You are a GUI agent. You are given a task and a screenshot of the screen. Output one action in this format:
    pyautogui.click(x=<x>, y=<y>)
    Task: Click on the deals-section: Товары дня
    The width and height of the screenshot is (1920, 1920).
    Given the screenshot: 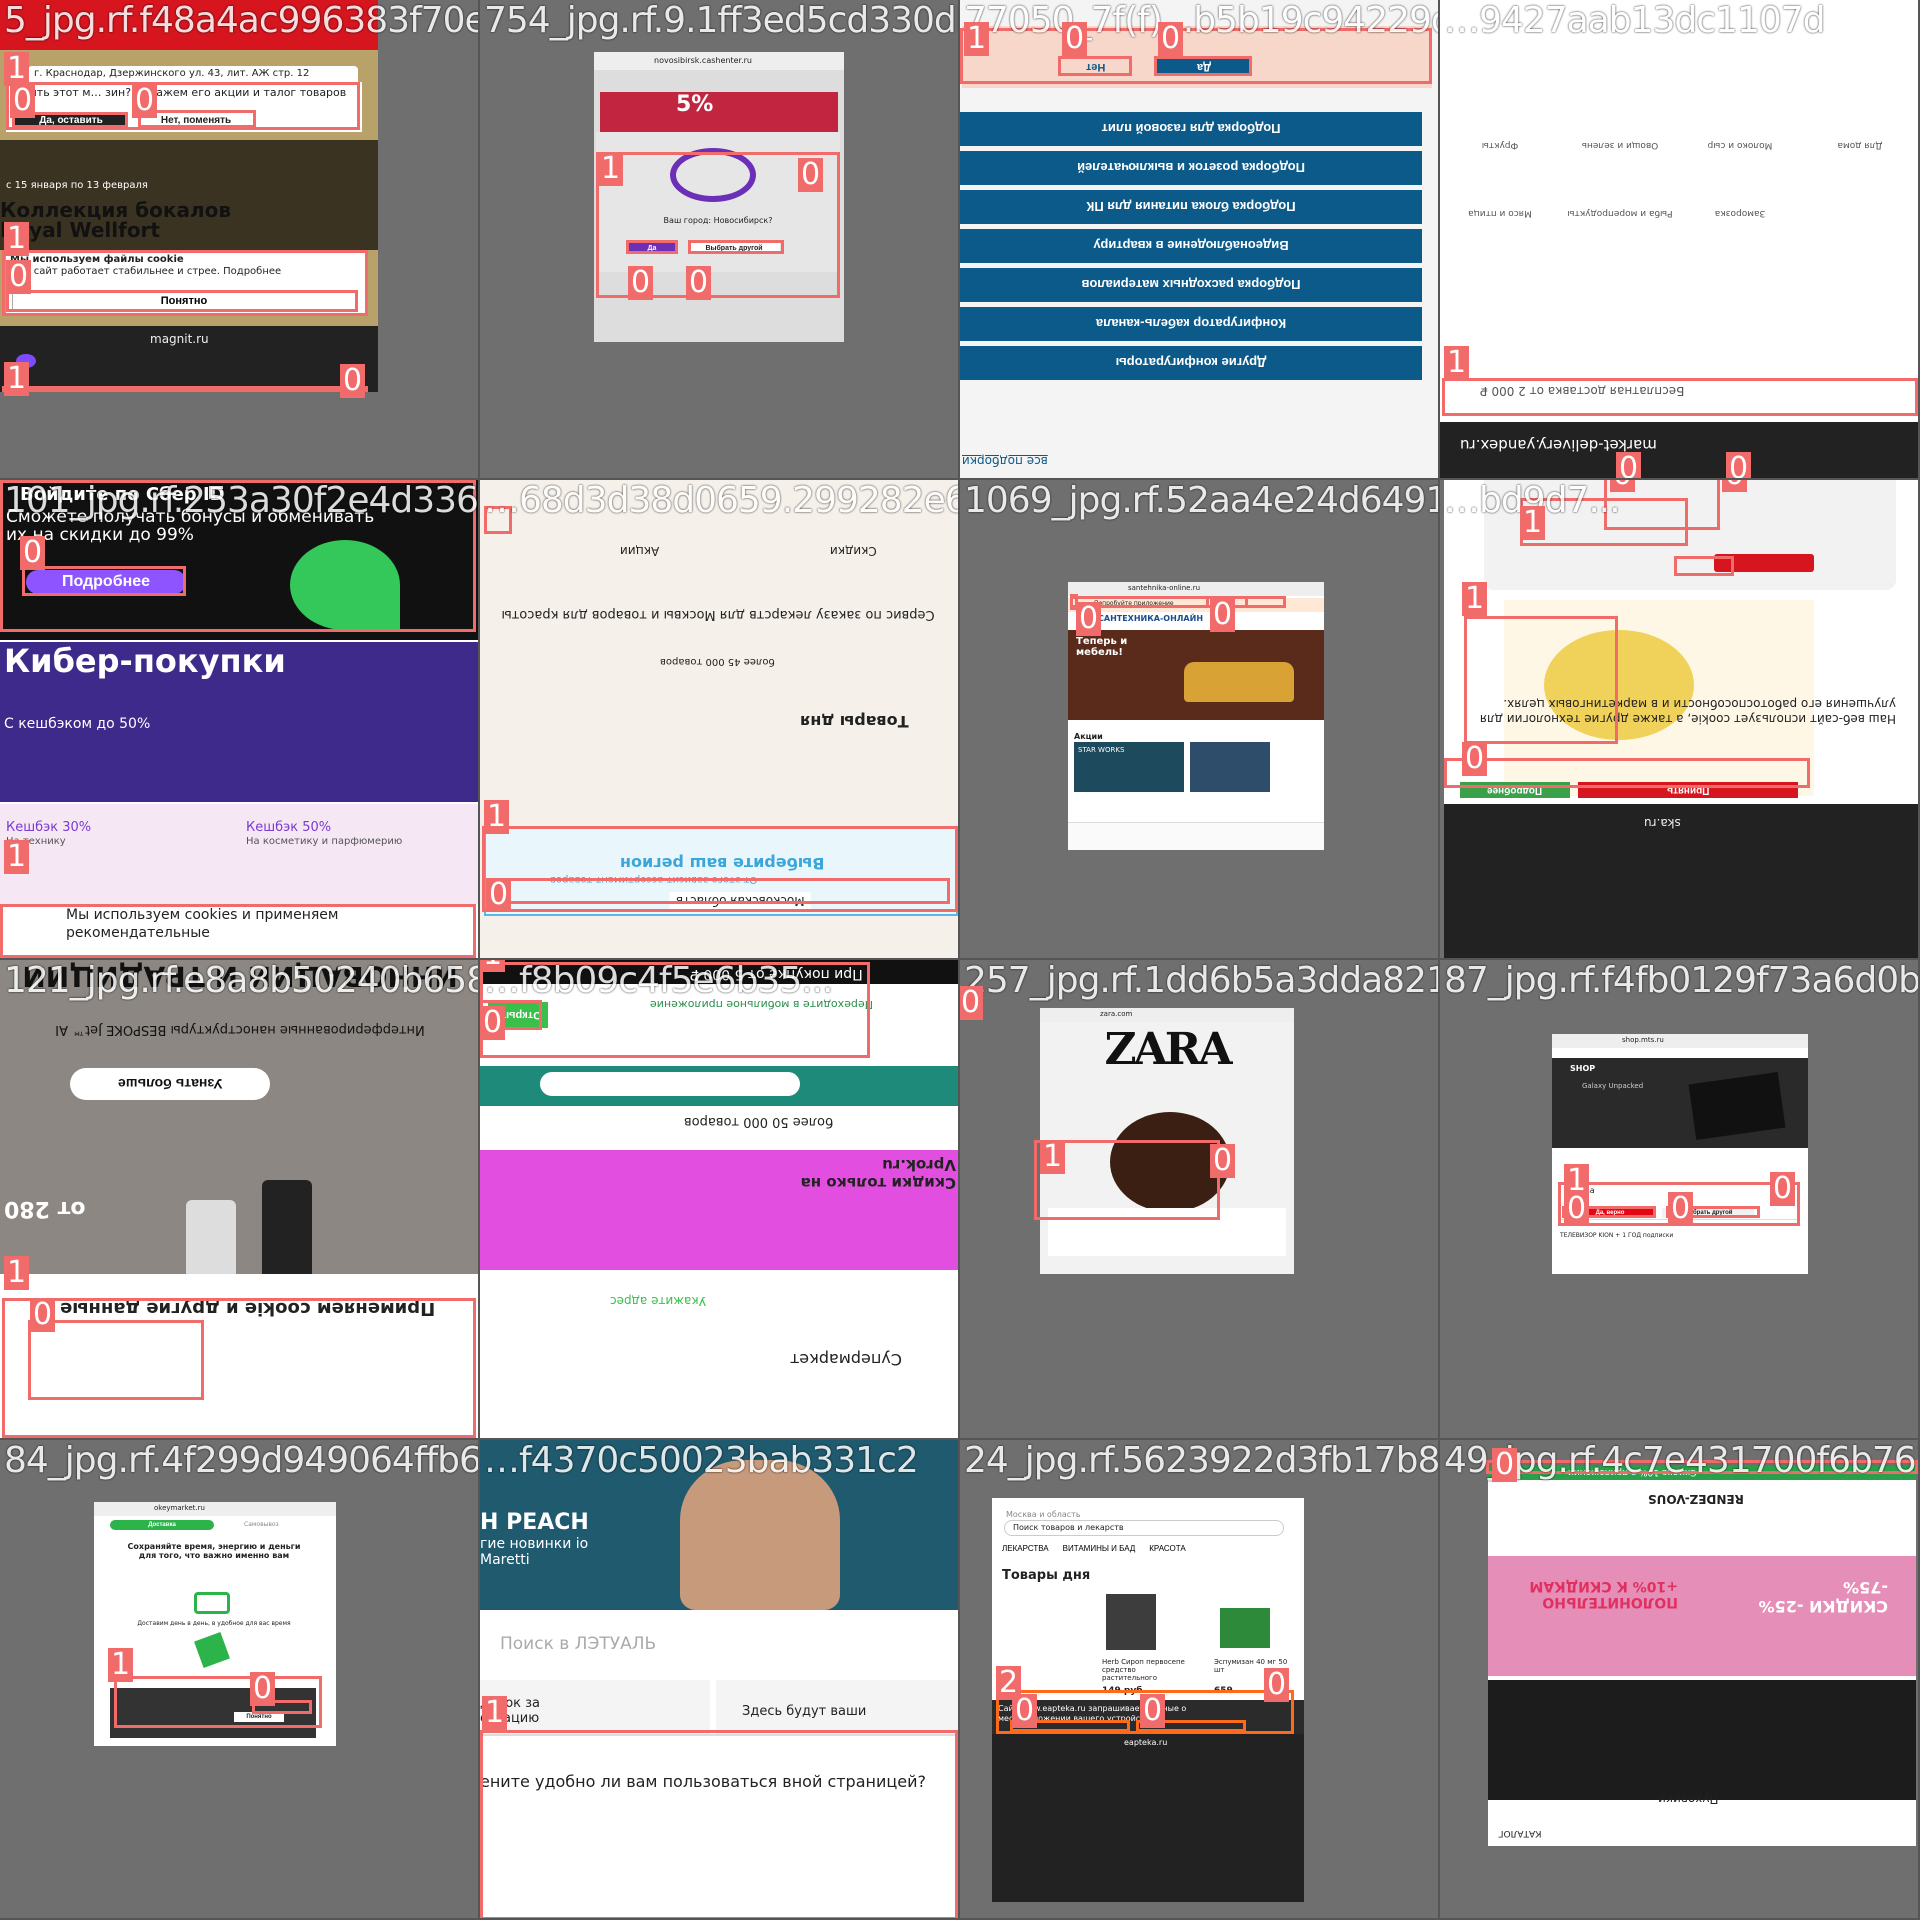 What is the action you would take?
    pyautogui.click(x=854, y=721)
    